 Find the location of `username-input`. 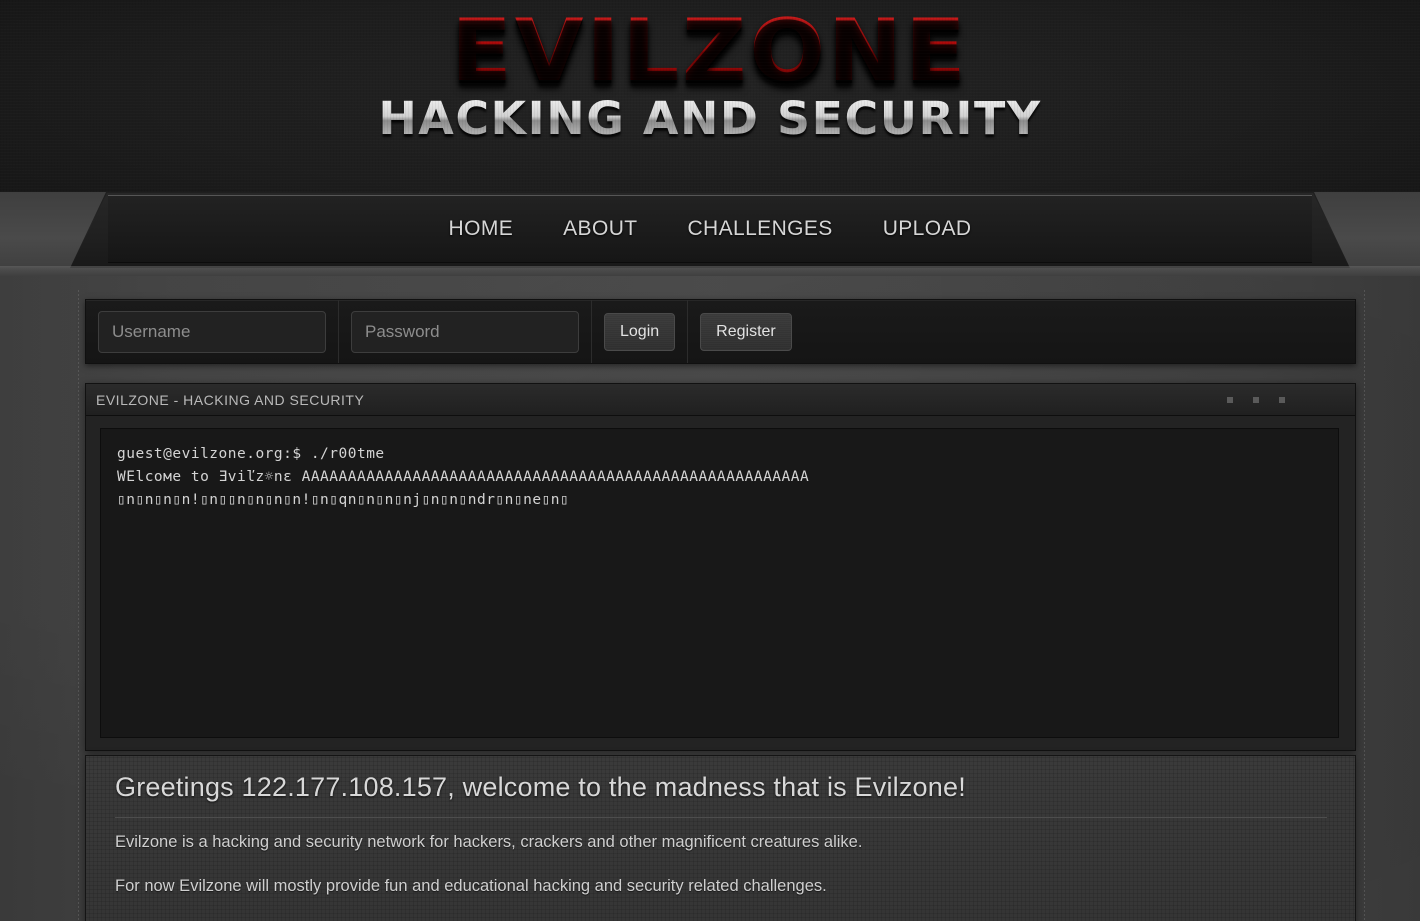

username-input is located at coordinates (212, 331).